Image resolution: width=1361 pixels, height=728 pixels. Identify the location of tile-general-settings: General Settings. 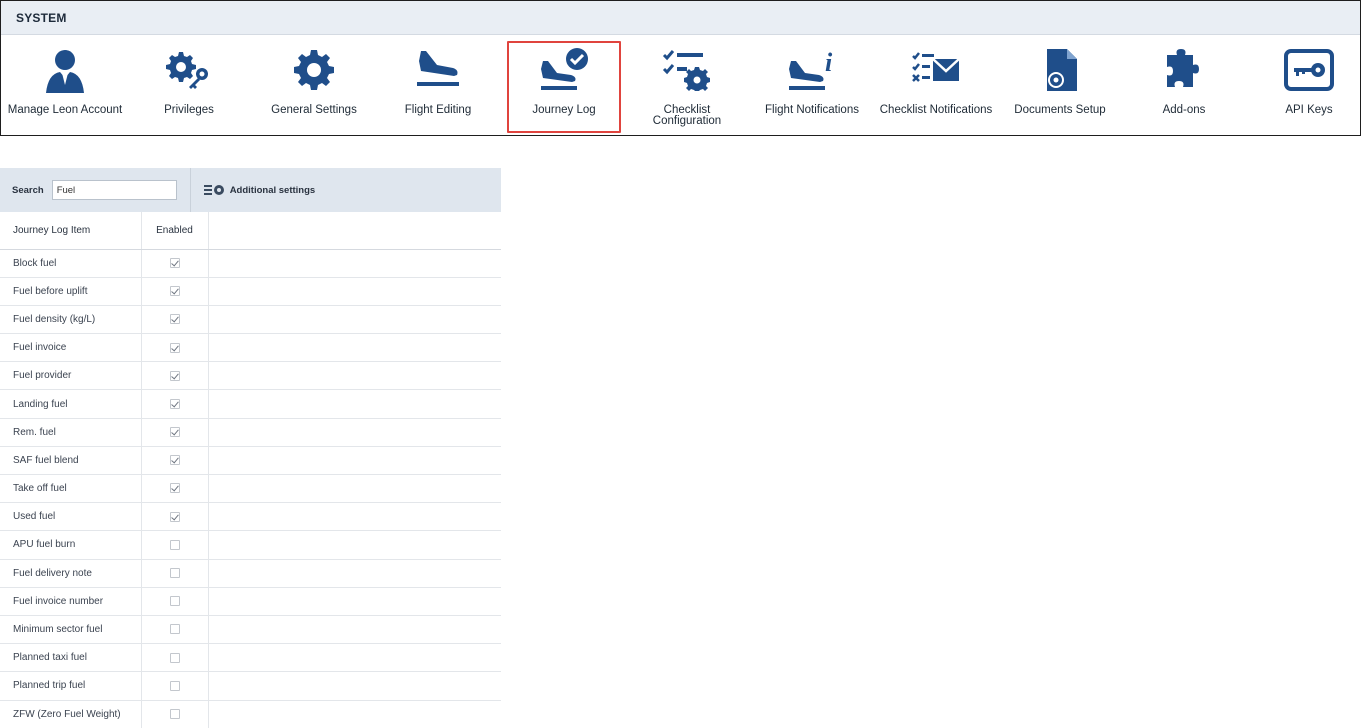
(314, 84).